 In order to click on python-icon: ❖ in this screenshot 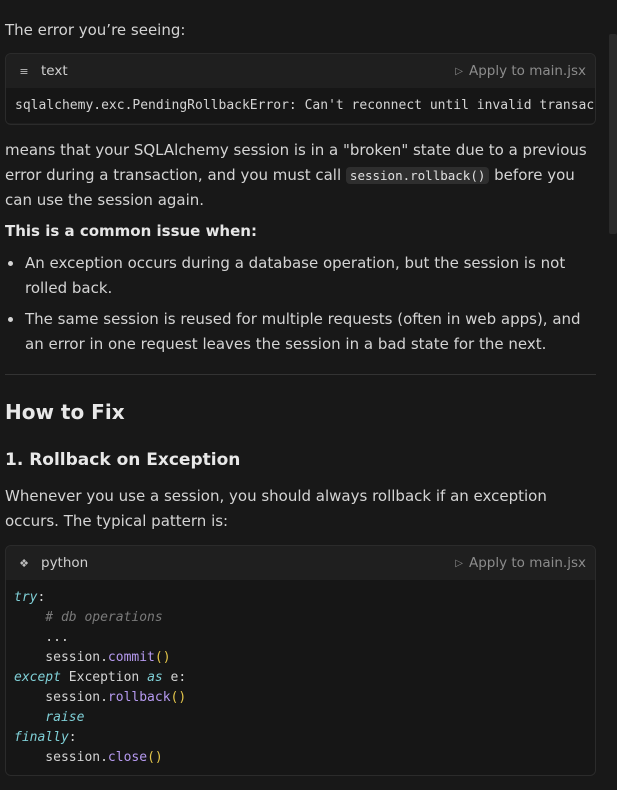, I will do `click(24, 563)`.